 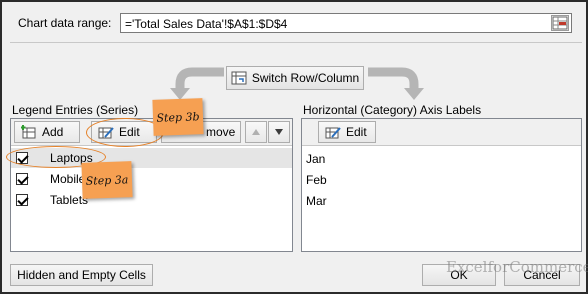 I want to click on hidden-empty-cells-label: Hidden and Empty Cells, so click(x=81, y=275).